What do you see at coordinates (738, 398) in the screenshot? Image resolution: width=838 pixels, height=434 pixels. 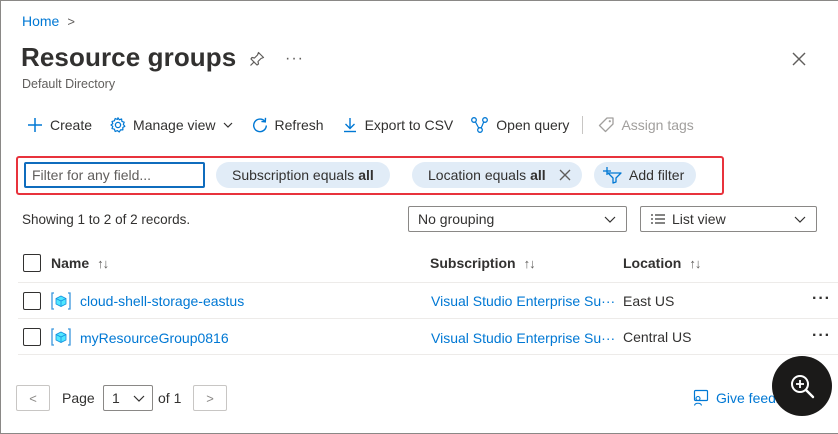 I see `give-feedback-link: Give feedb` at bounding box center [738, 398].